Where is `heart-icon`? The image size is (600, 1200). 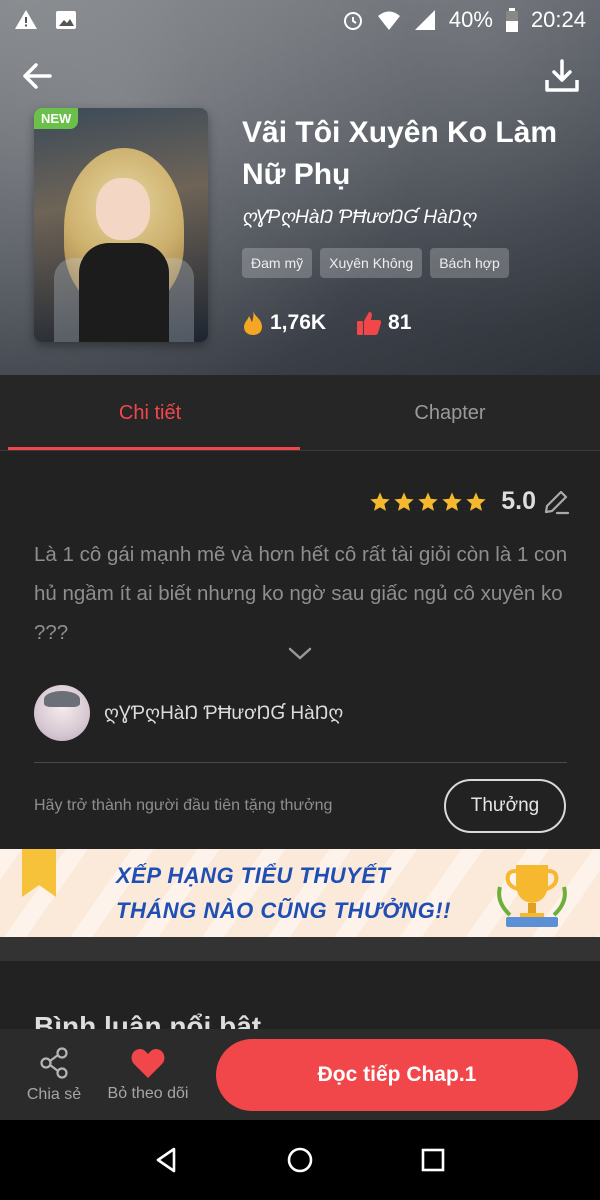
heart-icon is located at coordinates (148, 1063).